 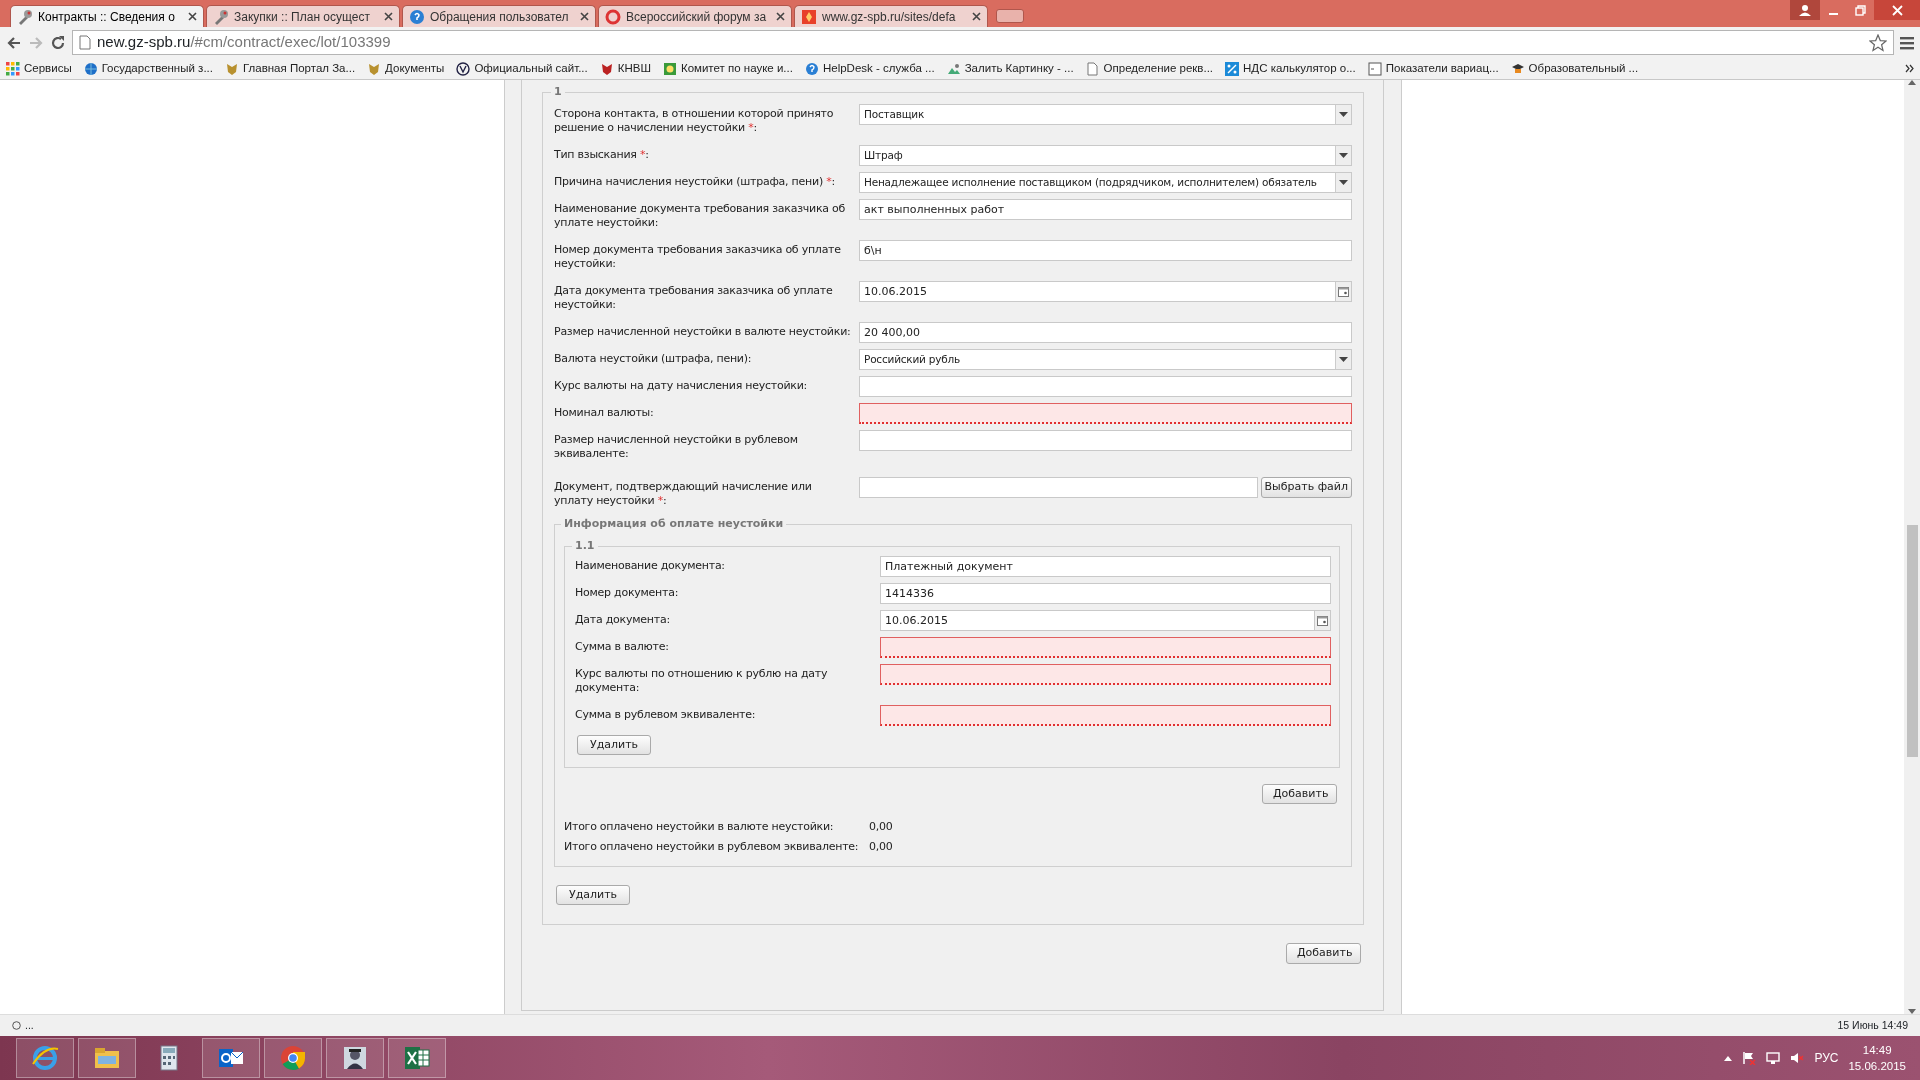 What do you see at coordinates (1860, 10) in the screenshot?
I see `restore-icon` at bounding box center [1860, 10].